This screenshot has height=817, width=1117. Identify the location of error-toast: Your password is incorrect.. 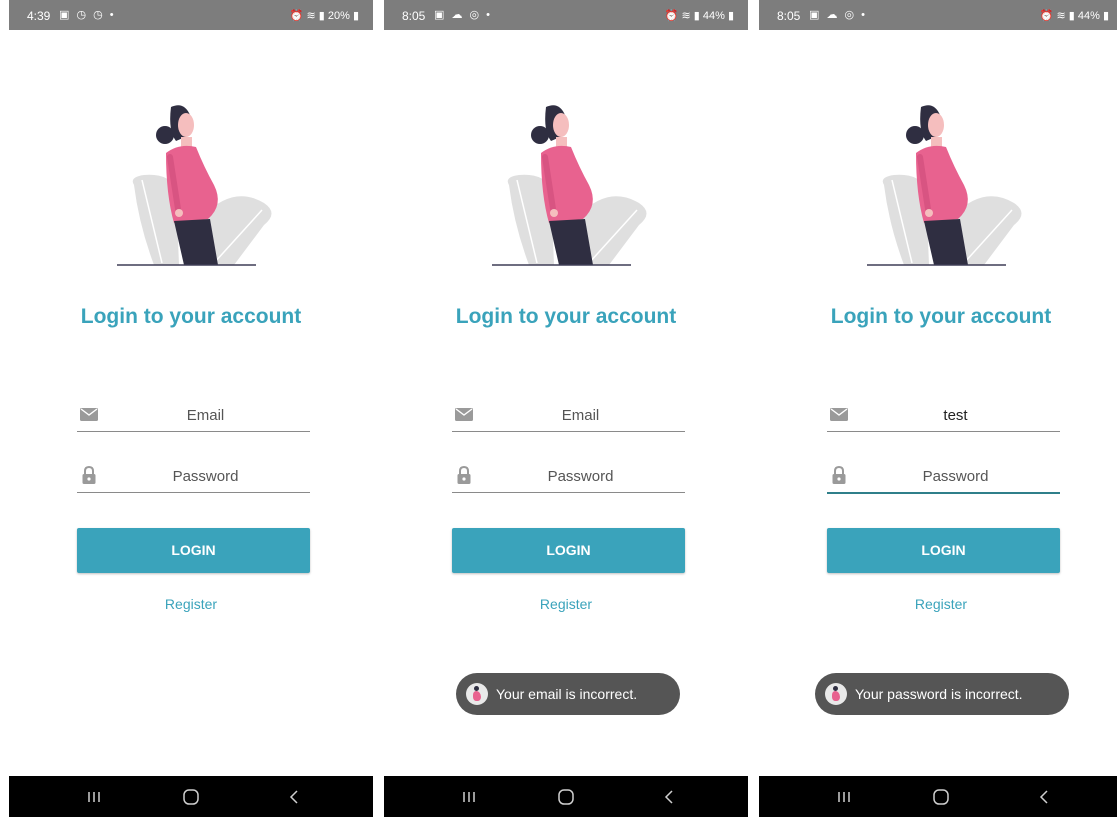
(942, 694).